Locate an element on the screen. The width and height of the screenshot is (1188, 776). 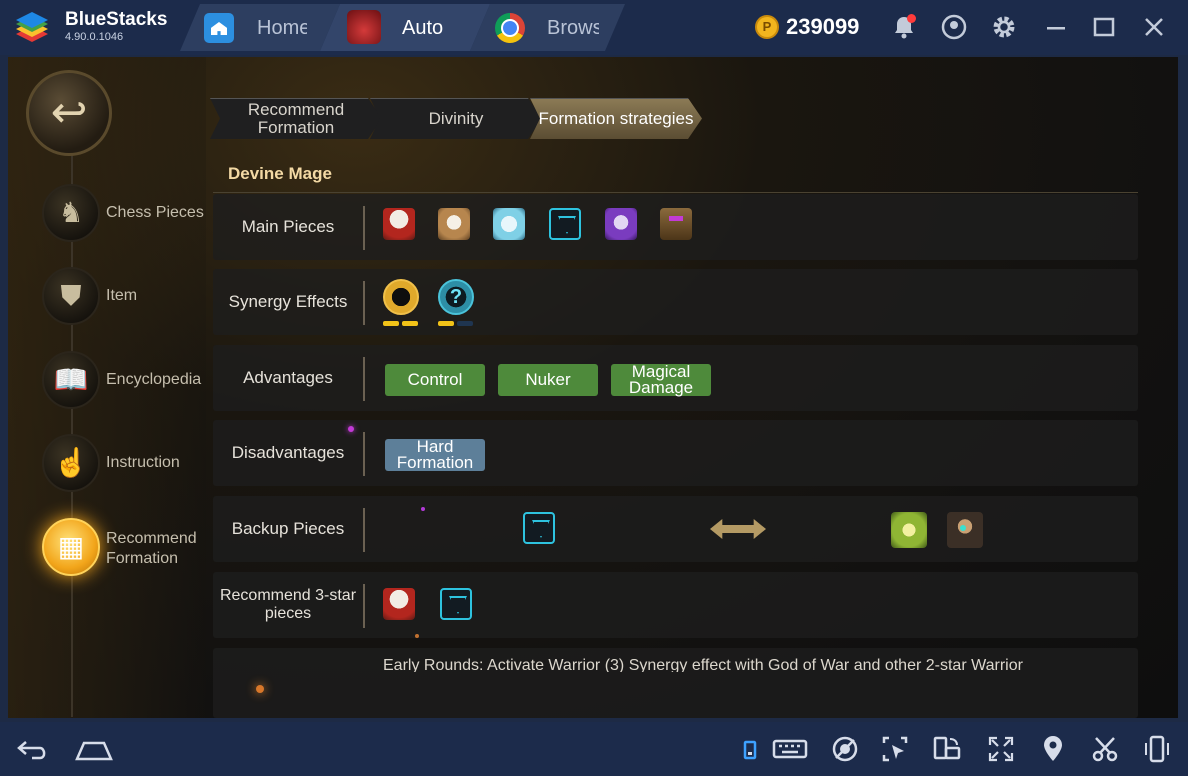
home-icon is located at coordinates (219, 28).